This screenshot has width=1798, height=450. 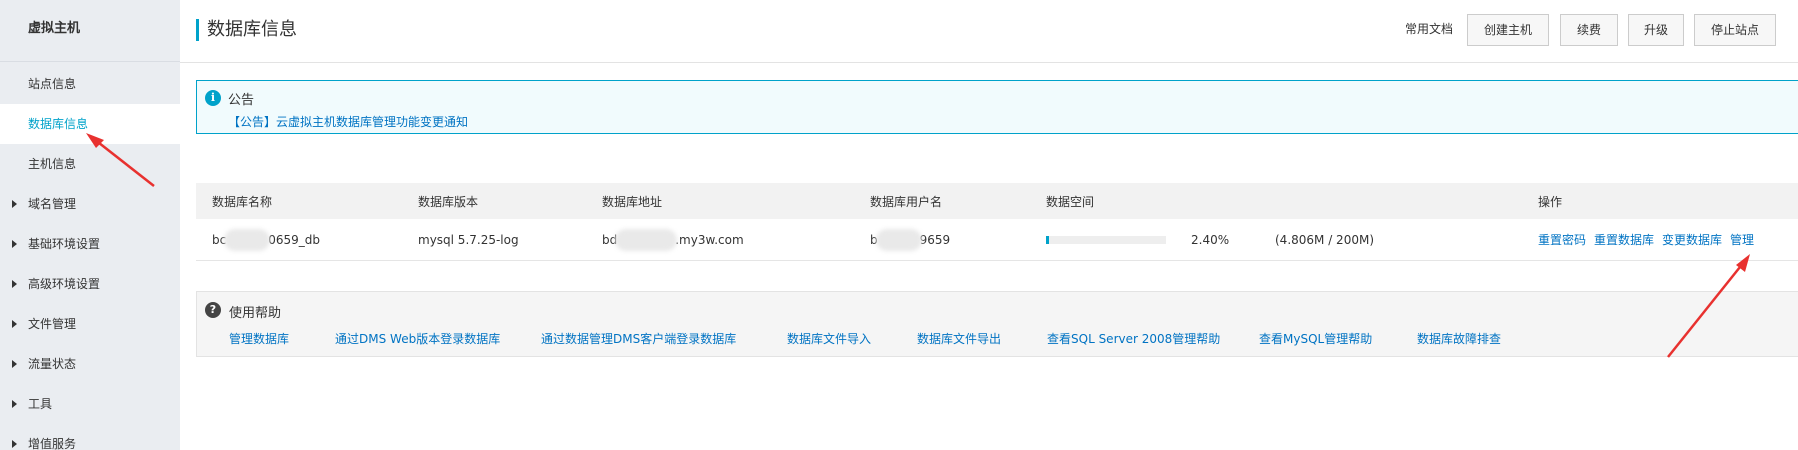 I want to click on sidebar-item-tools: 工具, so click(x=90, y=404).